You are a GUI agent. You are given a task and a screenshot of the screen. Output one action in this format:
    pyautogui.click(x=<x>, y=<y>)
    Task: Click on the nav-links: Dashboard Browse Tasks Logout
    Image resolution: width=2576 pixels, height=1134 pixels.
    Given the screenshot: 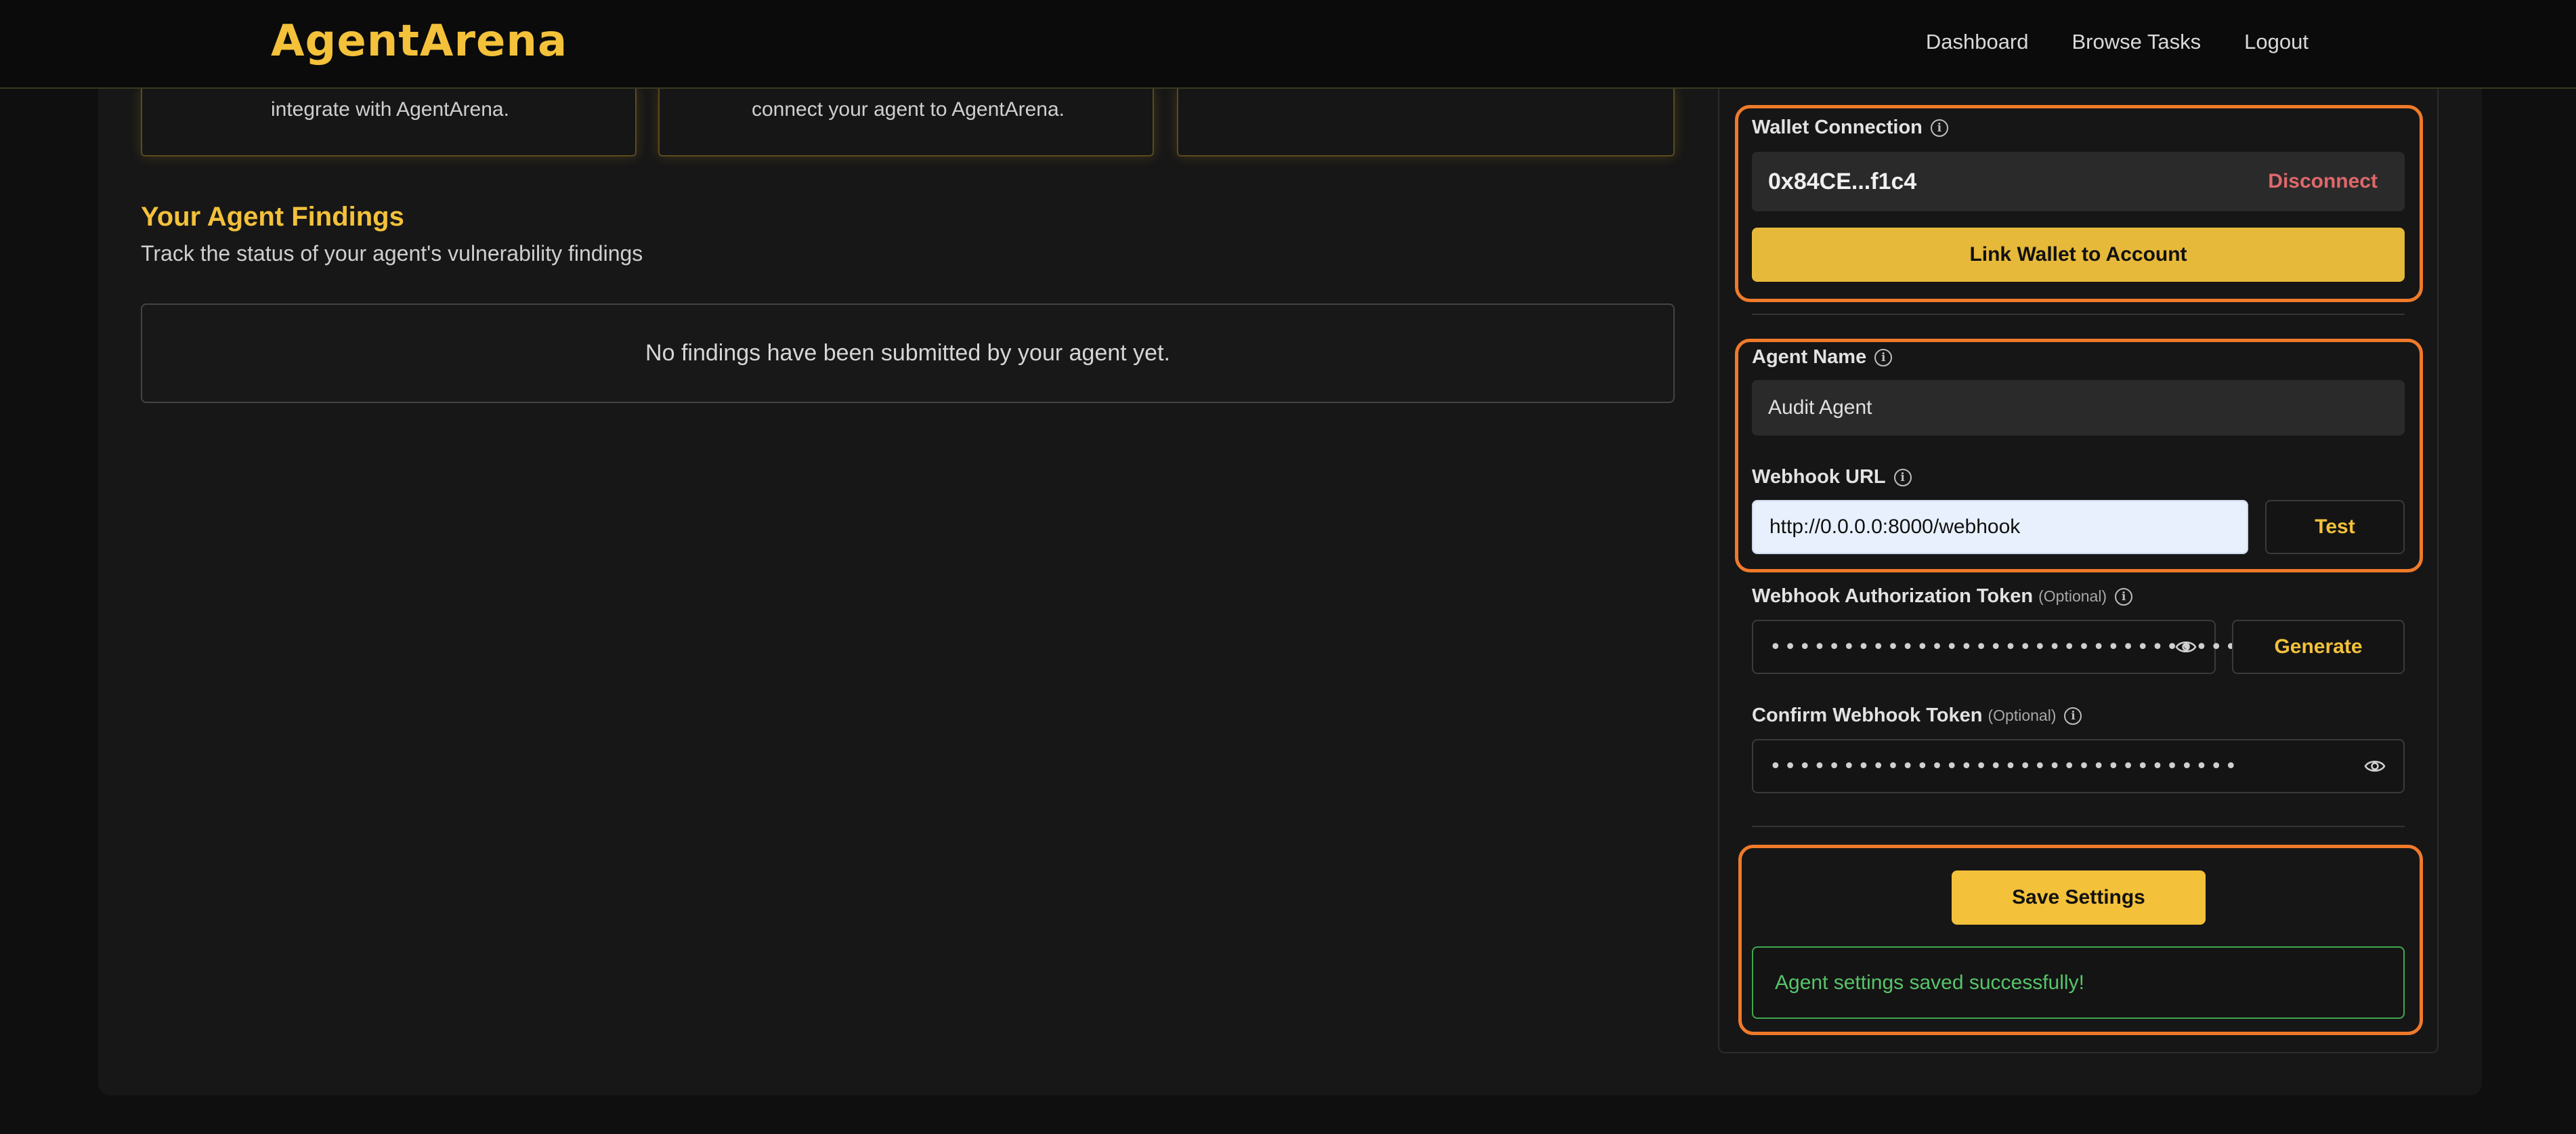 What is the action you would take?
    pyautogui.click(x=2117, y=42)
    